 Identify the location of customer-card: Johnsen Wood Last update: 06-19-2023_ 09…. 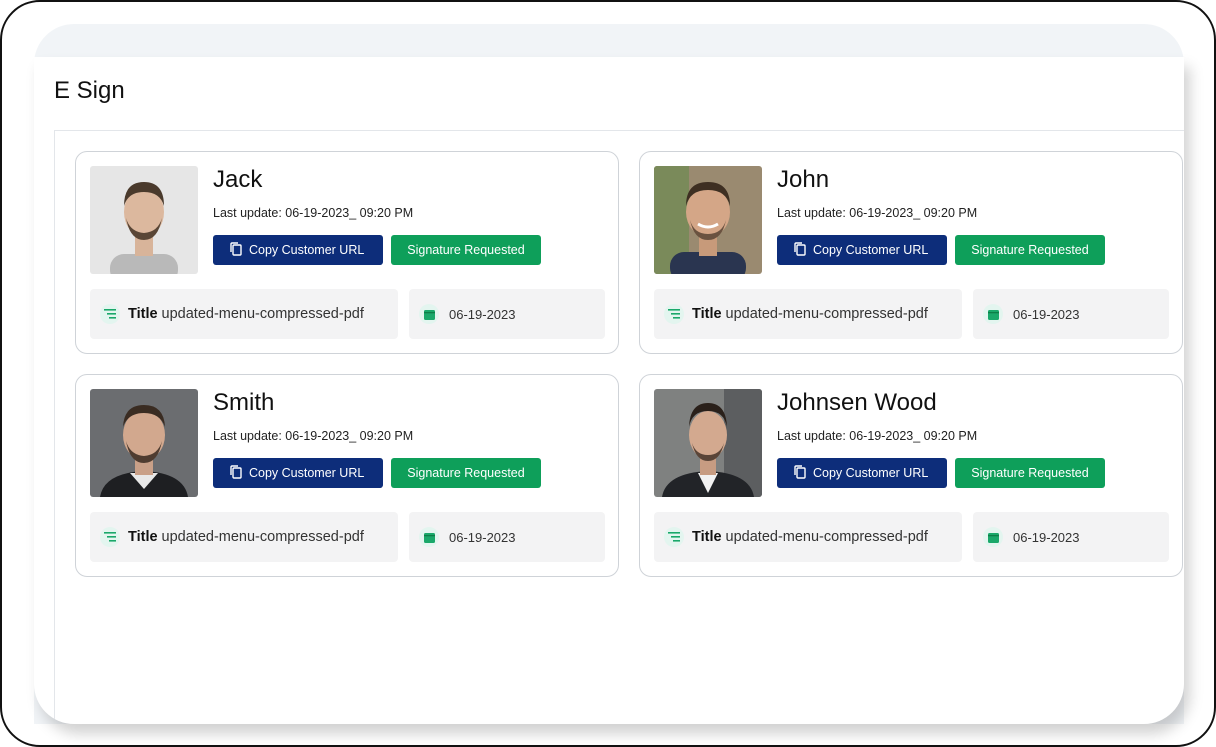
(911, 475).